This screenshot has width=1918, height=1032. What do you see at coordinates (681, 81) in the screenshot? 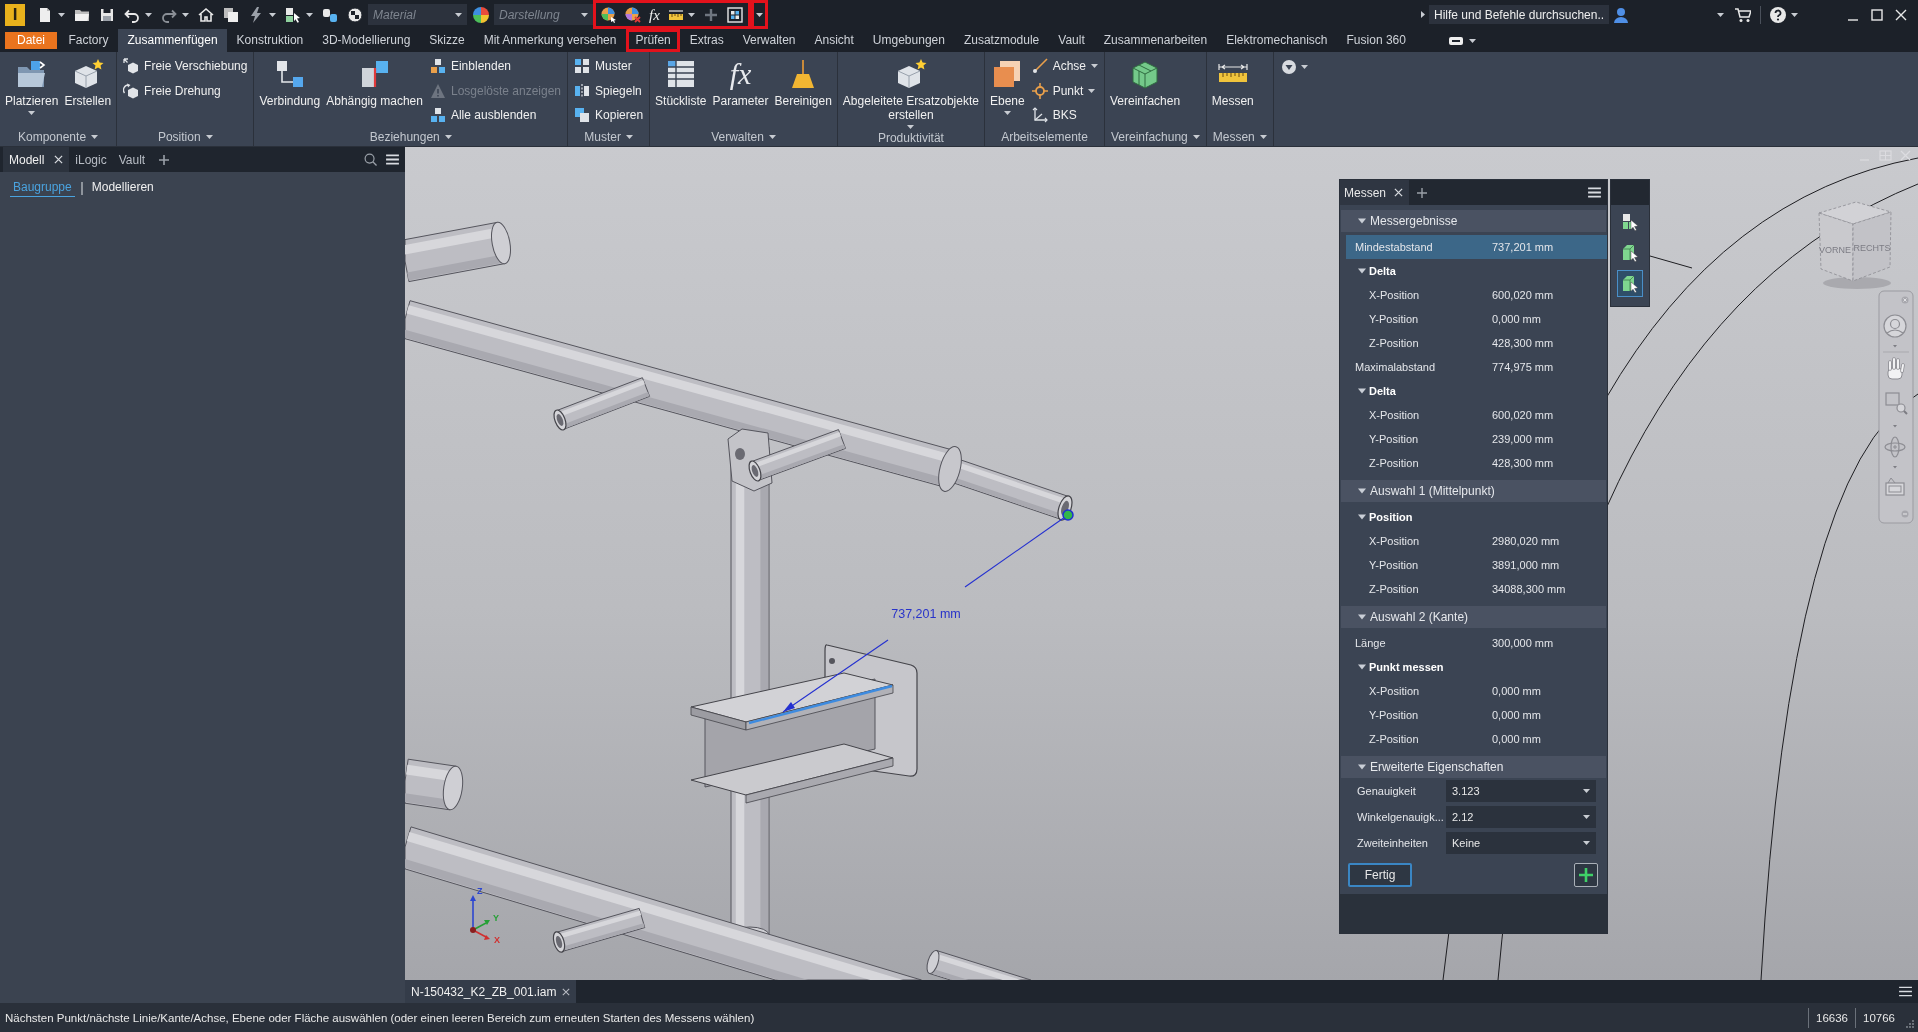
I see `ribbon-button: Stückliste` at bounding box center [681, 81].